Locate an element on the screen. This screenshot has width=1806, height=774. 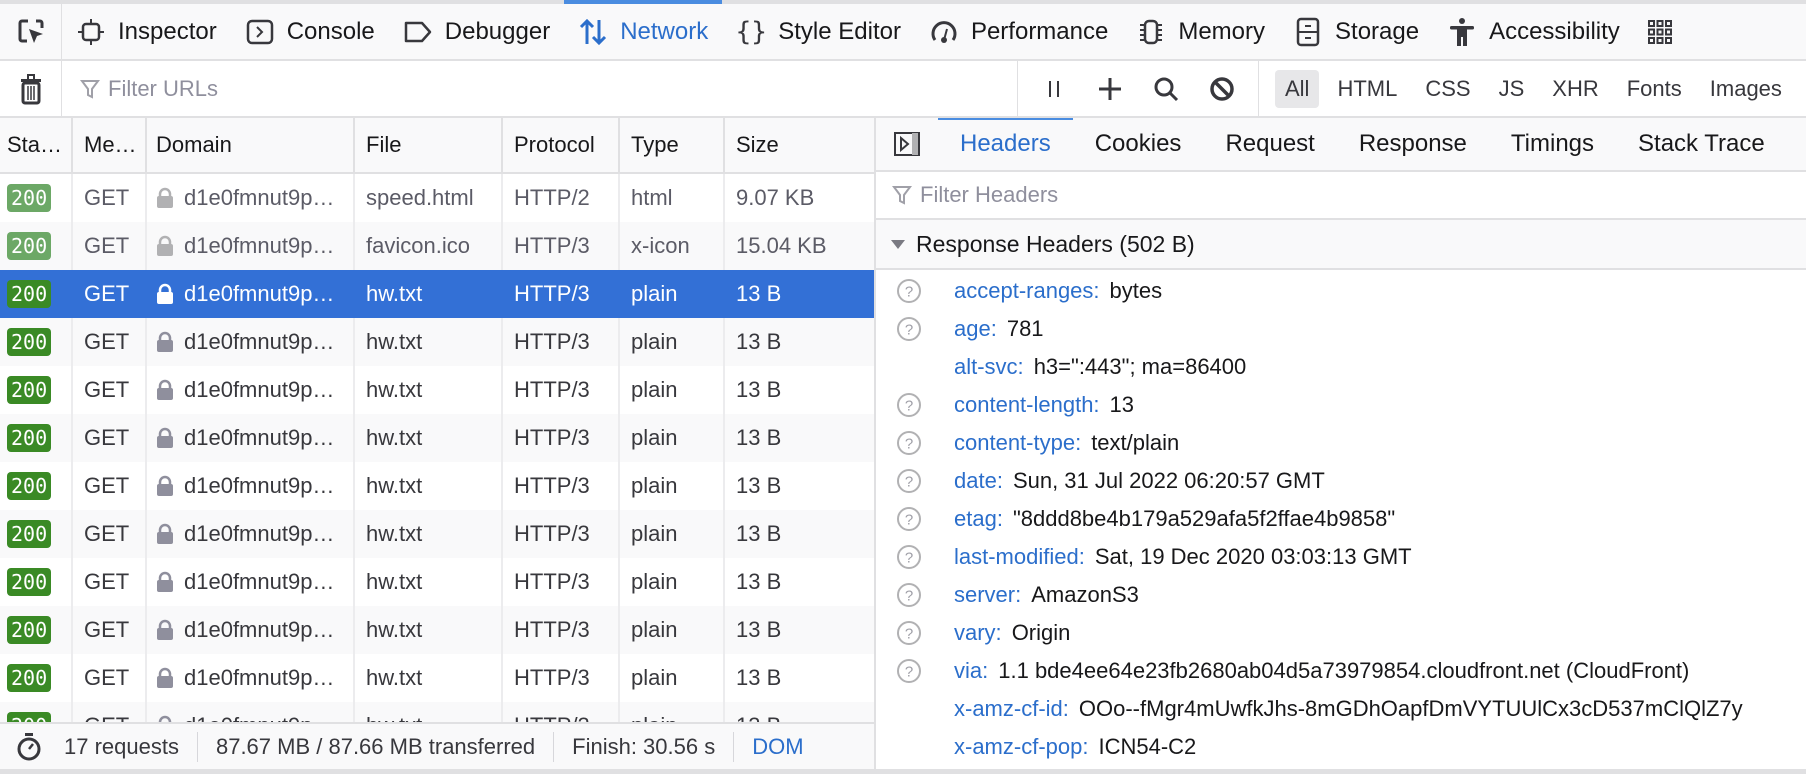
type-text: plain is located at coordinates (654, 629).